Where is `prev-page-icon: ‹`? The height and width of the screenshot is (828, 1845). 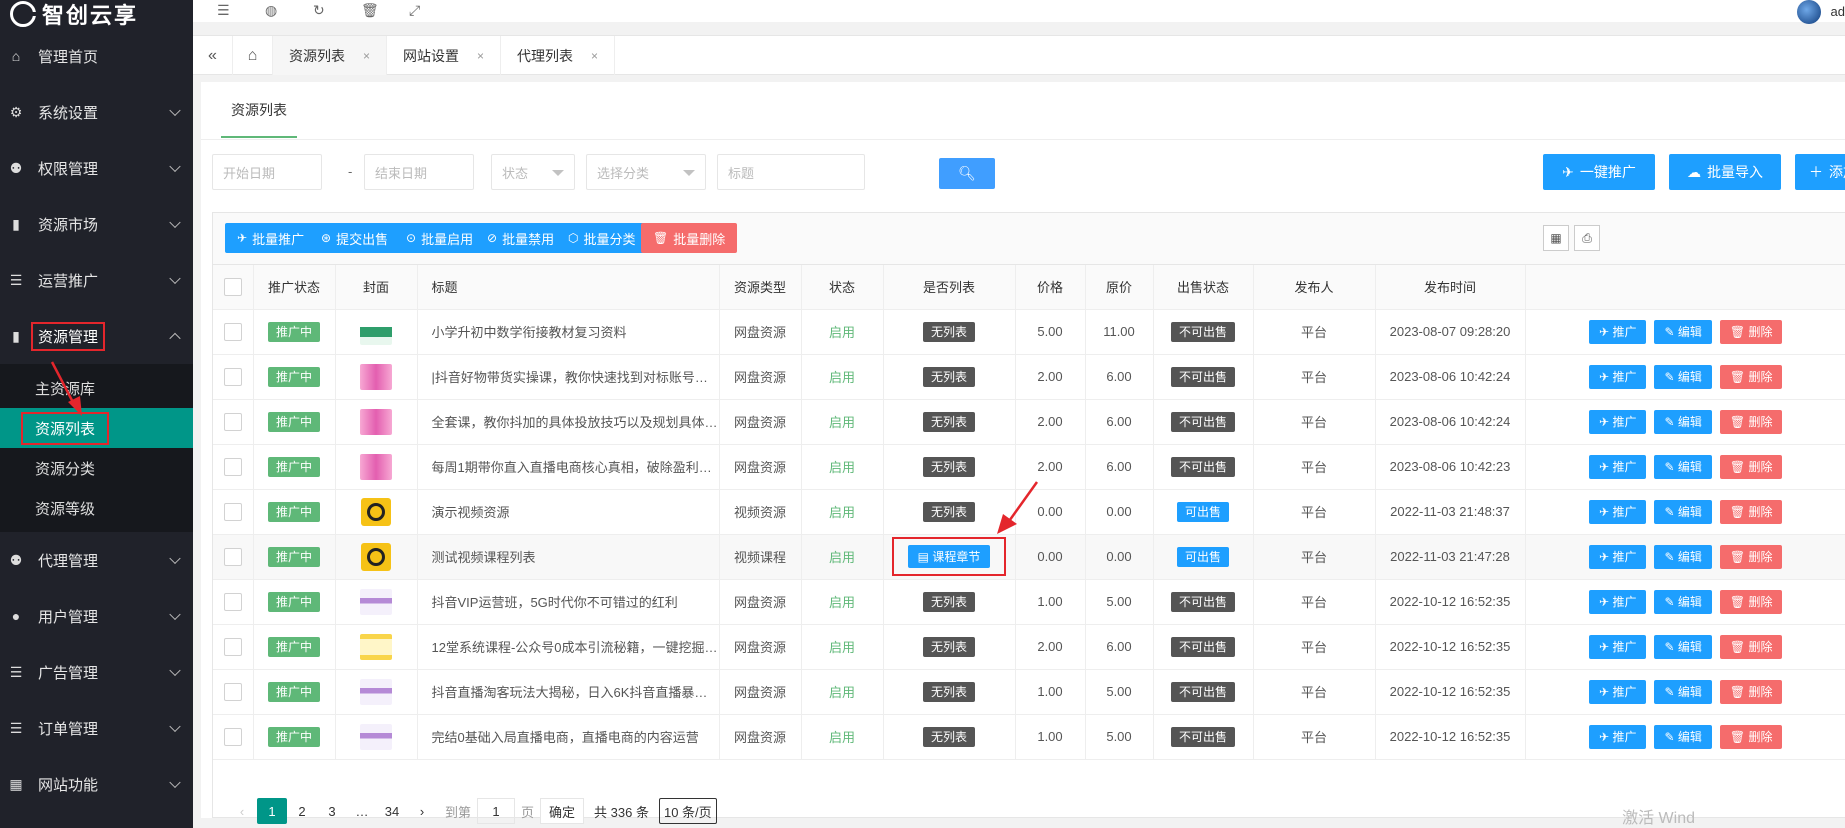
prev-page-icon: ‹ is located at coordinates (242, 811).